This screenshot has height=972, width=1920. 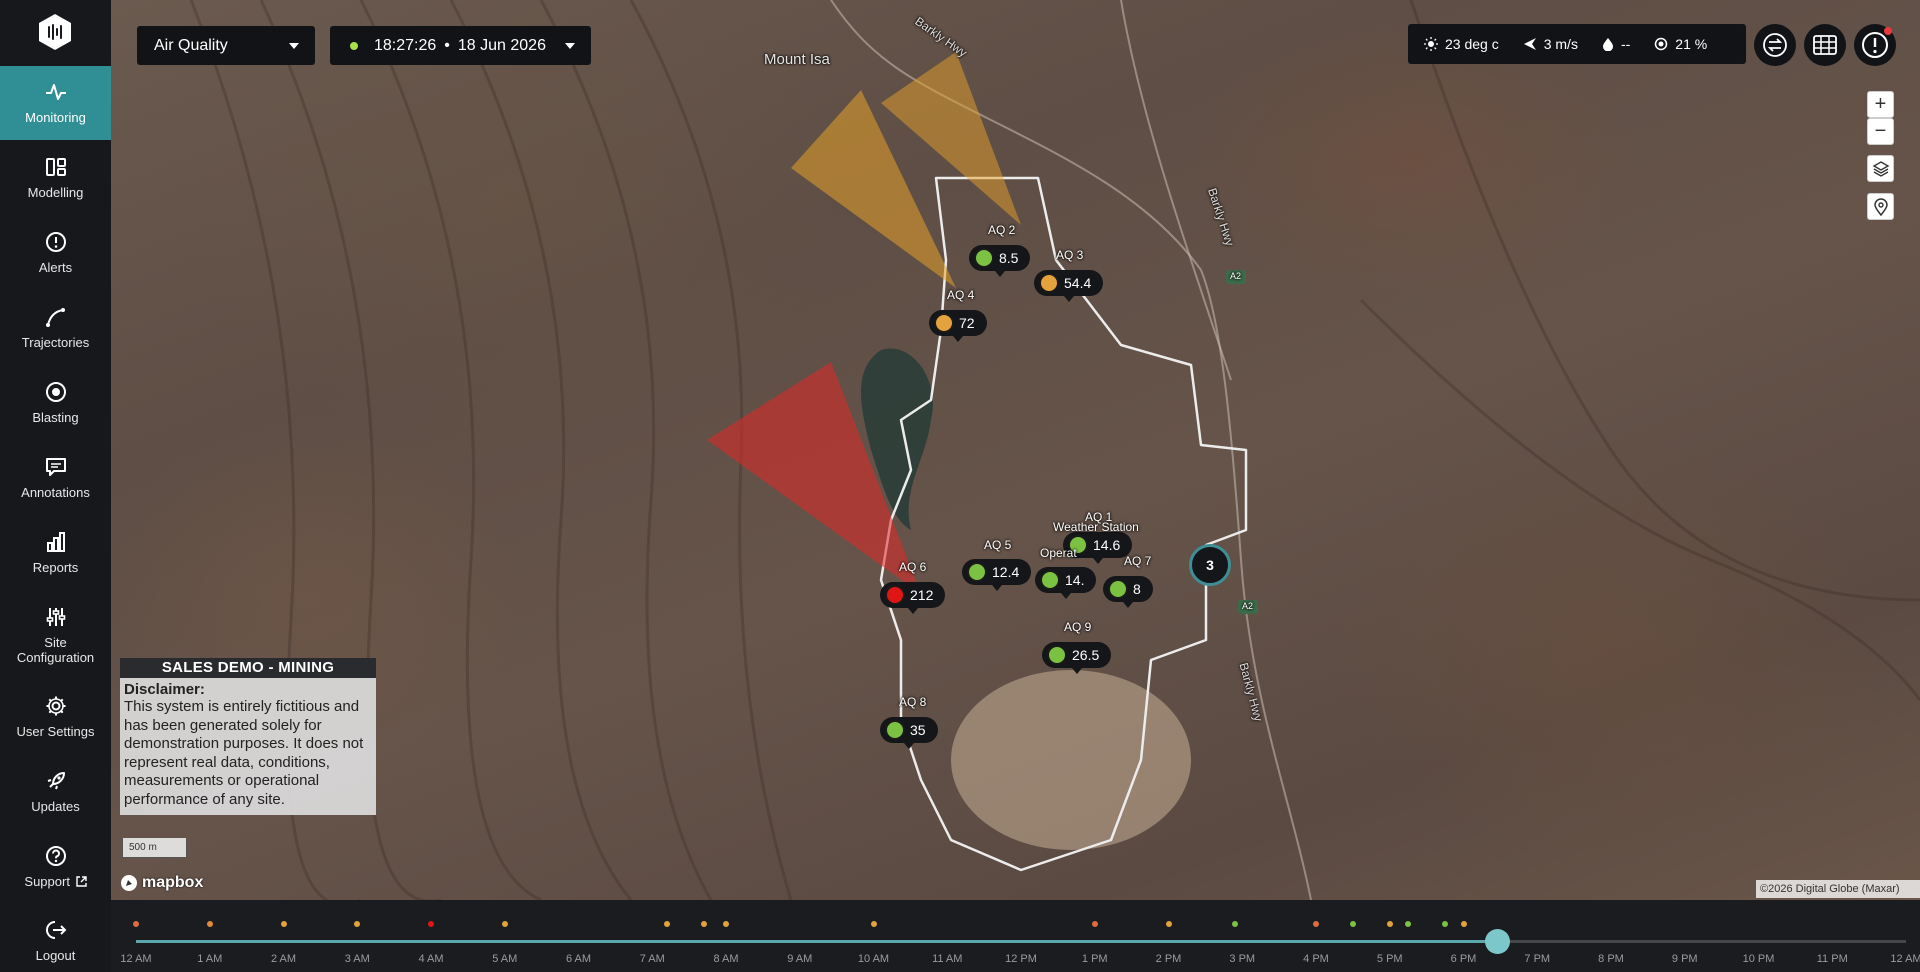 I want to click on sensor-label-aq5: AQ 5, so click(x=998, y=545).